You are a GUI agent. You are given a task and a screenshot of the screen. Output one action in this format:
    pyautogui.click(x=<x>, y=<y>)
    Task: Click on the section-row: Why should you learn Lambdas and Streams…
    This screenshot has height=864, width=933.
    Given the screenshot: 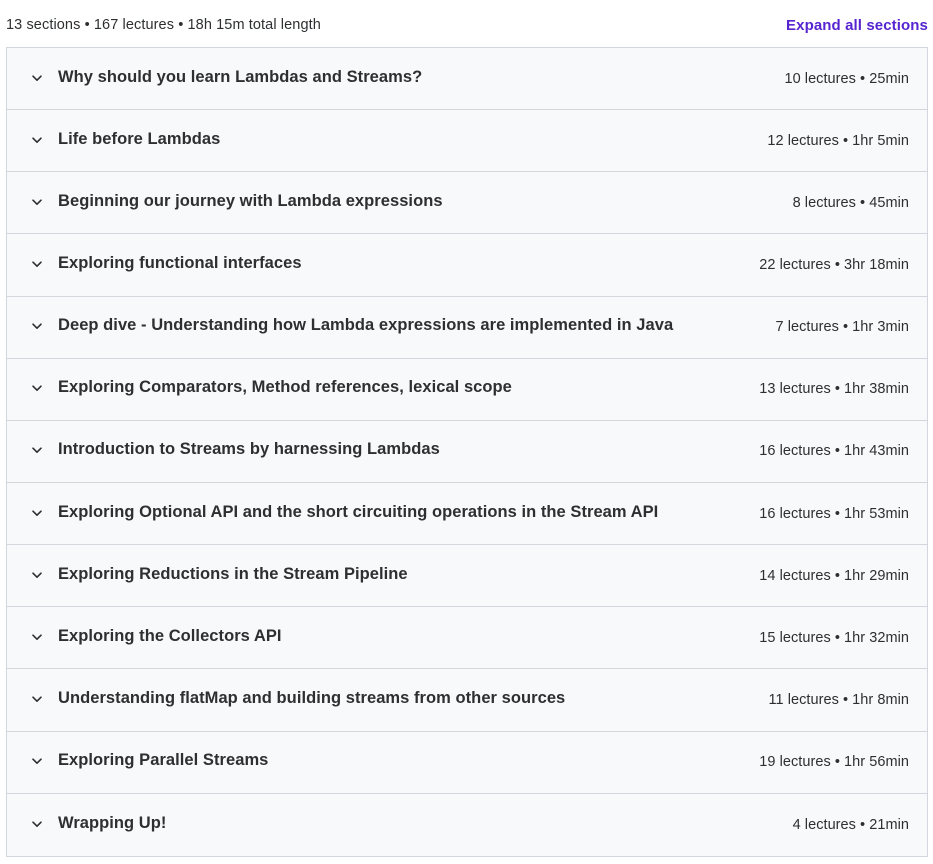 What is the action you would take?
    pyautogui.click(x=467, y=79)
    